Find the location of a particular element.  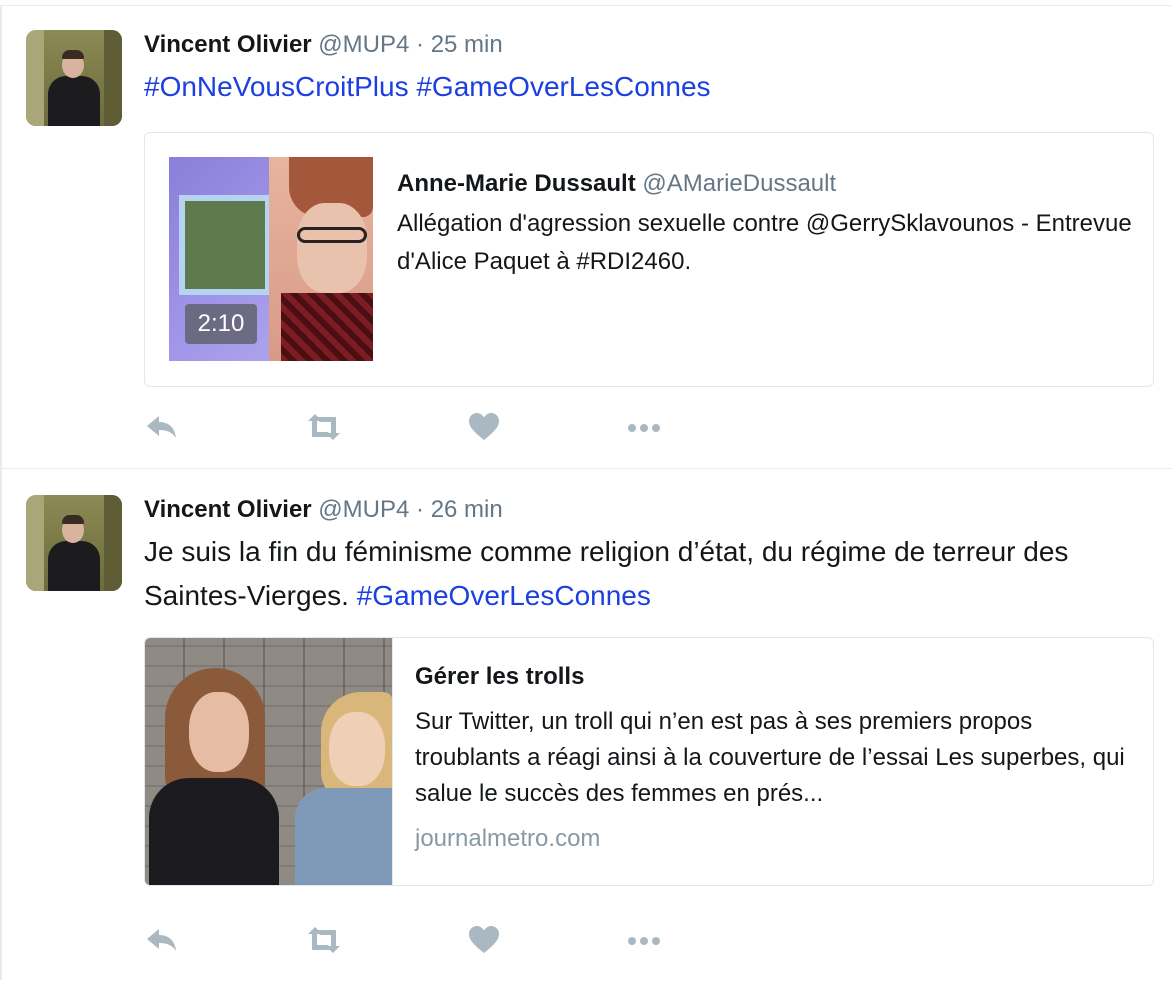

timestamp: 25 min is located at coordinates (467, 44).